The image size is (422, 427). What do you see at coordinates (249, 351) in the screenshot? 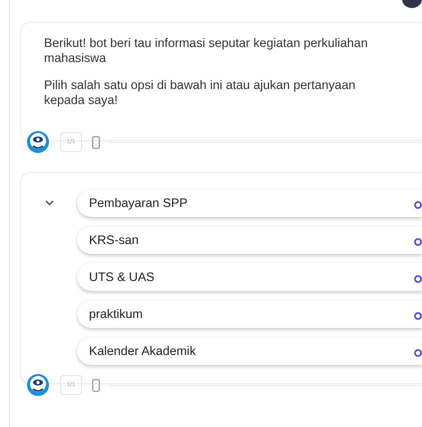
I see `option-button: Kalender Akademik` at bounding box center [249, 351].